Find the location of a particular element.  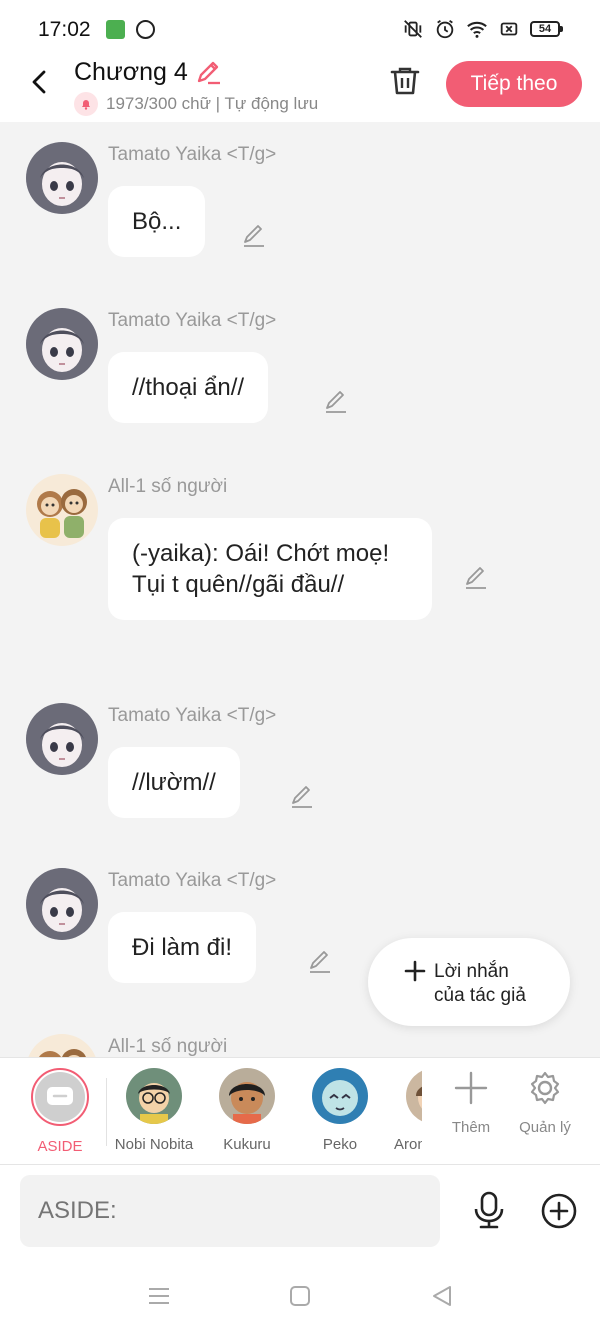

input-bar is located at coordinates (300, 1211).